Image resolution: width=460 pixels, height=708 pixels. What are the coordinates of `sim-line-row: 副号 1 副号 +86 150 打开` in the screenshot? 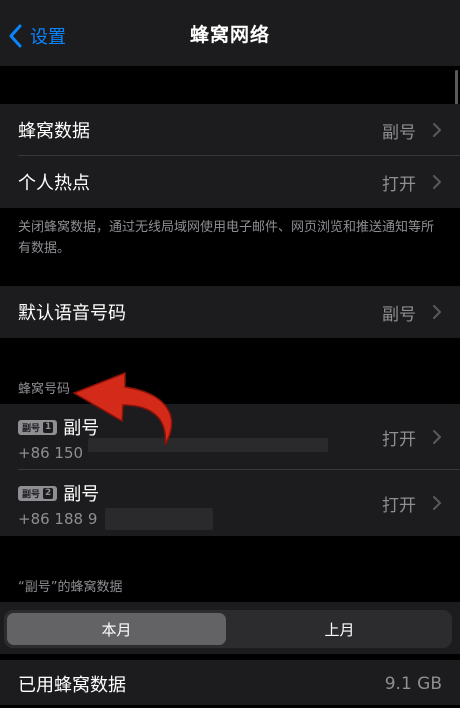 It's located at (230, 437).